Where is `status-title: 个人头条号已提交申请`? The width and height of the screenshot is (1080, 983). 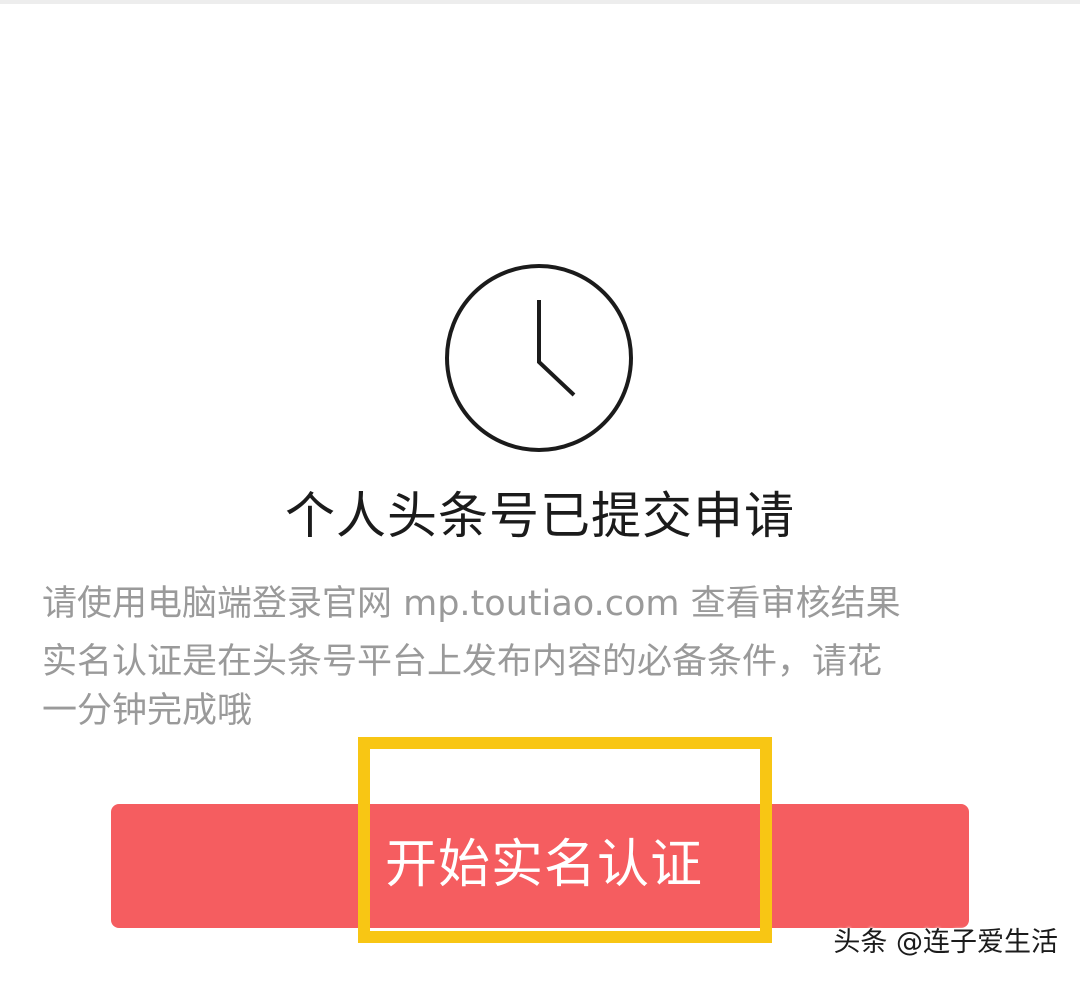
status-title: 个人头条号已提交申请 is located at coordinates (540, 516).